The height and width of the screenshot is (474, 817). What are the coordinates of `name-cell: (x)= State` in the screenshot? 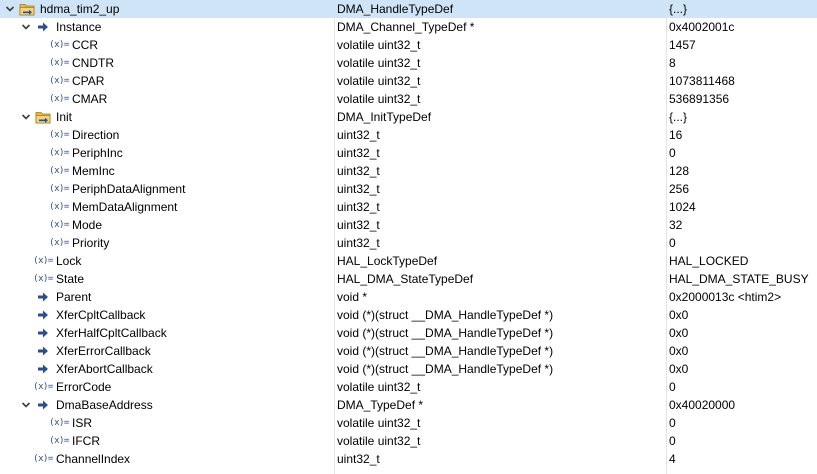 It's located at (166, 279).